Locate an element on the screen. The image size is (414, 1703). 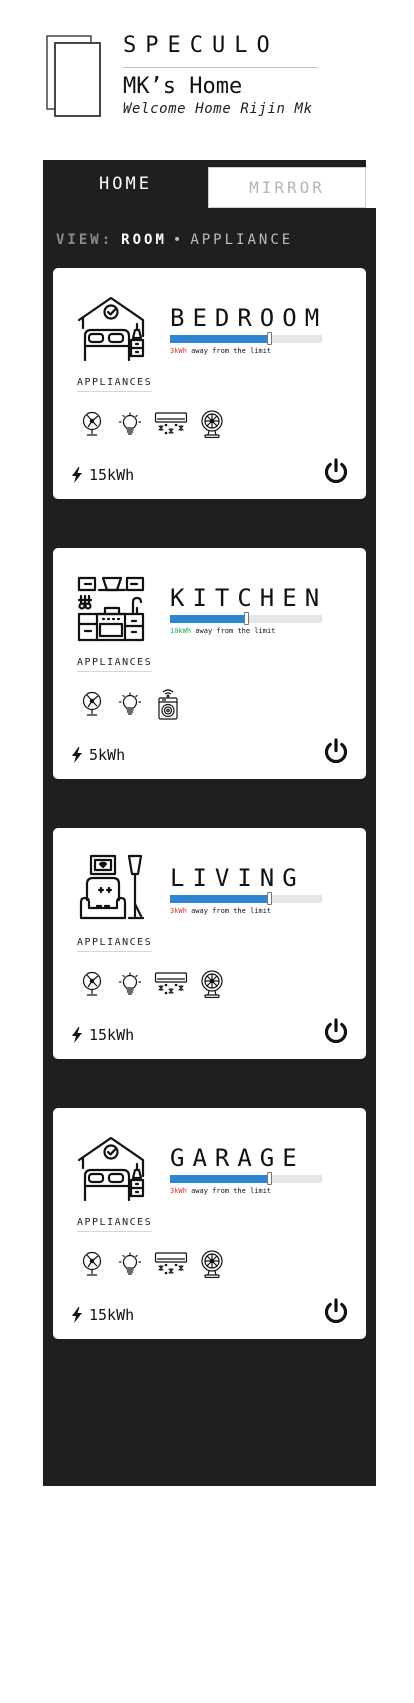
brand-divider is located at coordinates (220, 67).